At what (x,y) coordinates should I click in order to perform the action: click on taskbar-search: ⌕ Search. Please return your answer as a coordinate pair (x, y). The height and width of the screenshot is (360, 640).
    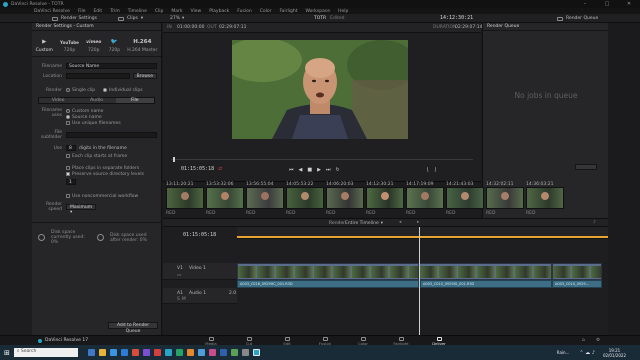
    Looking at the image, I should click on (45, 352).